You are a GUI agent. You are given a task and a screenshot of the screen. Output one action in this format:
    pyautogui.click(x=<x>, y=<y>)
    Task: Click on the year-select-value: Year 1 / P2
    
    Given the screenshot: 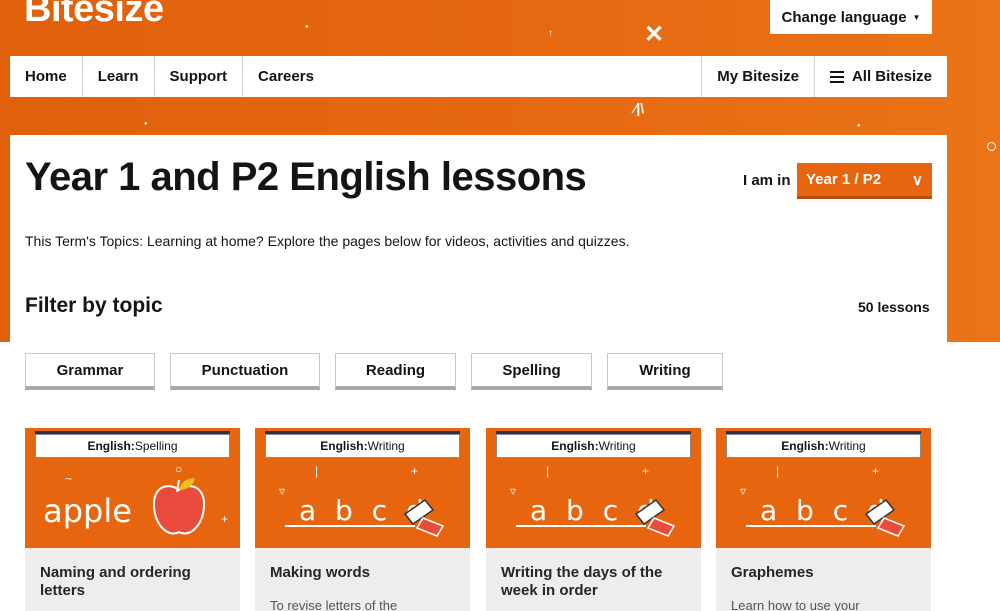 What is the action you would take?
    pyautogui.click(x=844, y=179)
    